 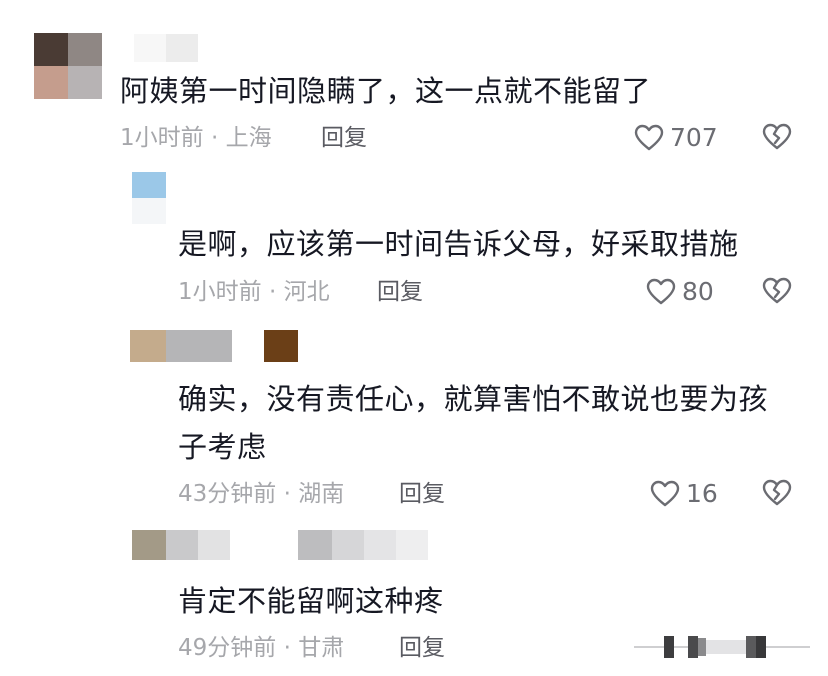 I want to click on comment-meta: 43分钟前 · 湖南, so click(x=261, y=494).